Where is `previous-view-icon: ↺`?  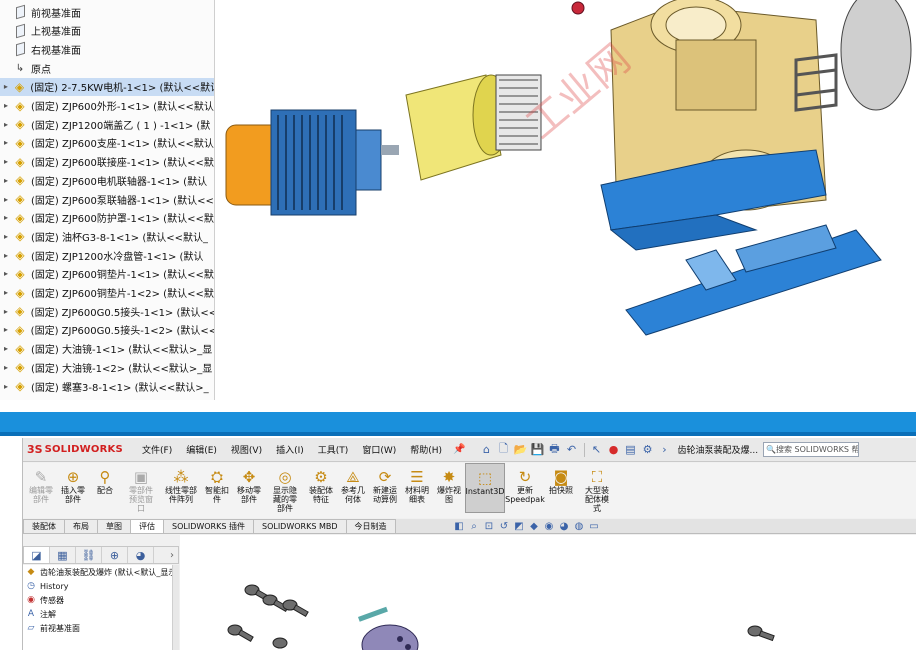
previous-view-icon: ↺ is located at coordinates (504, 526).